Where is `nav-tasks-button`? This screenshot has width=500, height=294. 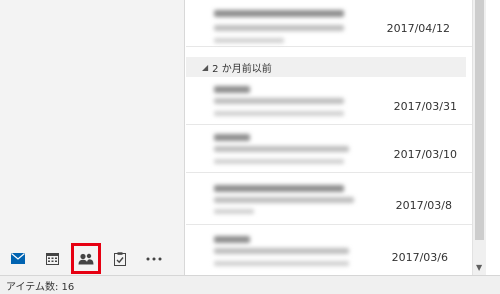 nav-tasks-button is located at coordinates (120, 258).